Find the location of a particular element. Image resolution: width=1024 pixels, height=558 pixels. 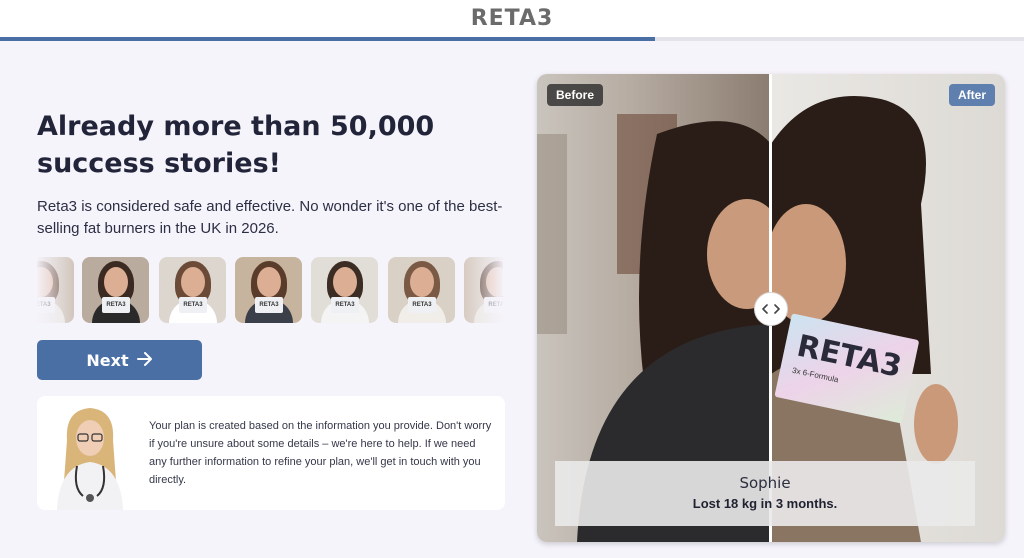

thumbnails-fade-left is located at coordinates (57, 290).